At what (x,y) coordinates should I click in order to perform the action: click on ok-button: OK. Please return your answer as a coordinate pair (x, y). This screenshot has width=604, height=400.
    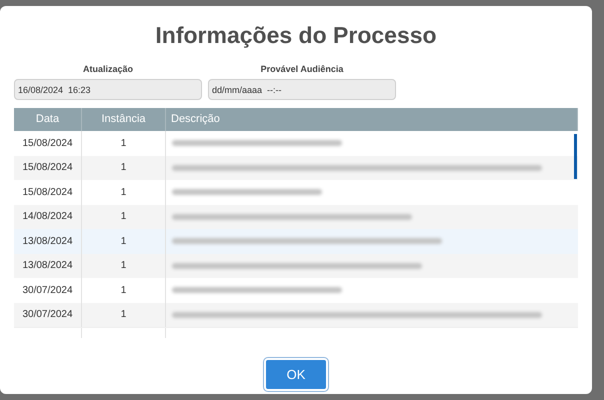
    Looking at the image, I should click on (296, 374).